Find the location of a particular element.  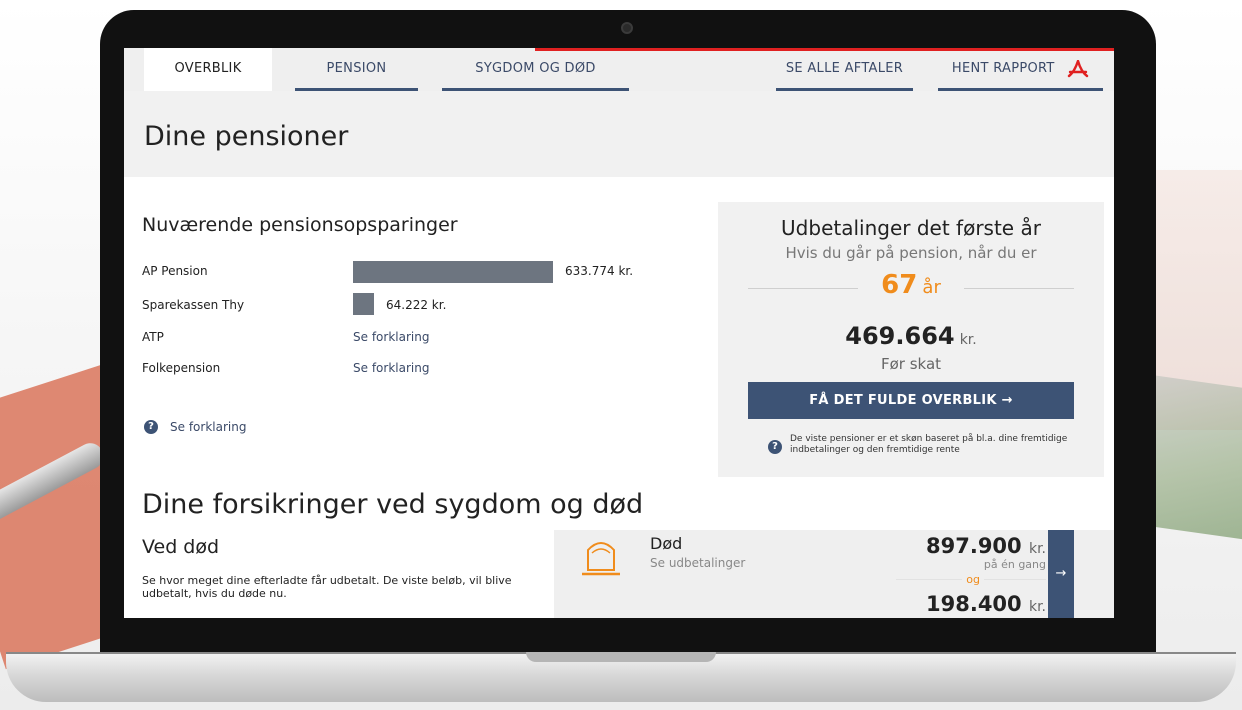

and-label: og is located at coordinates (973, 579).